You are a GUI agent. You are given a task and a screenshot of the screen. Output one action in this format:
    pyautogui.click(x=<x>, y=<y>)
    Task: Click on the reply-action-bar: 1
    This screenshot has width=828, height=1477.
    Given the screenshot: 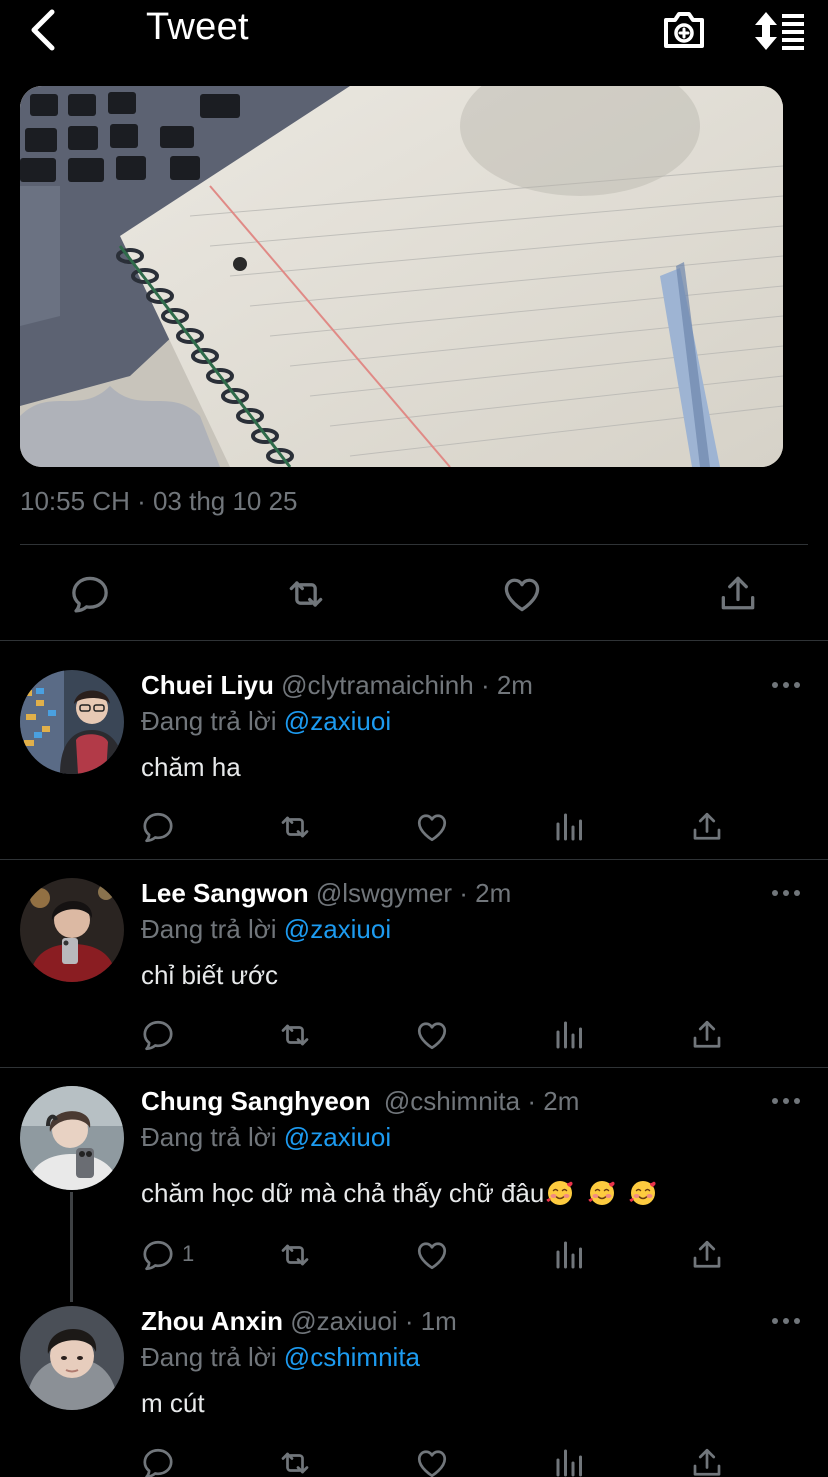 What is the action you would take?
    pyautogui.click(x=414, y=1259)
    